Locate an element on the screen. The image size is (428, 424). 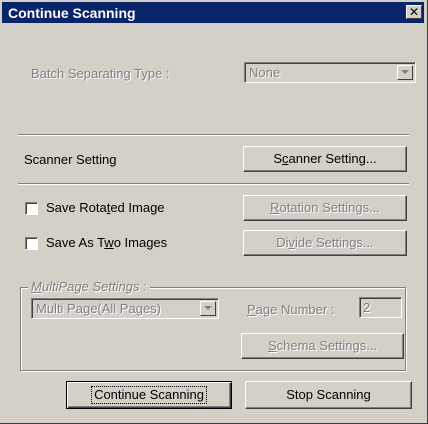
stop-scanning-button: Stop Scanning is located at coordinates (328, 395).